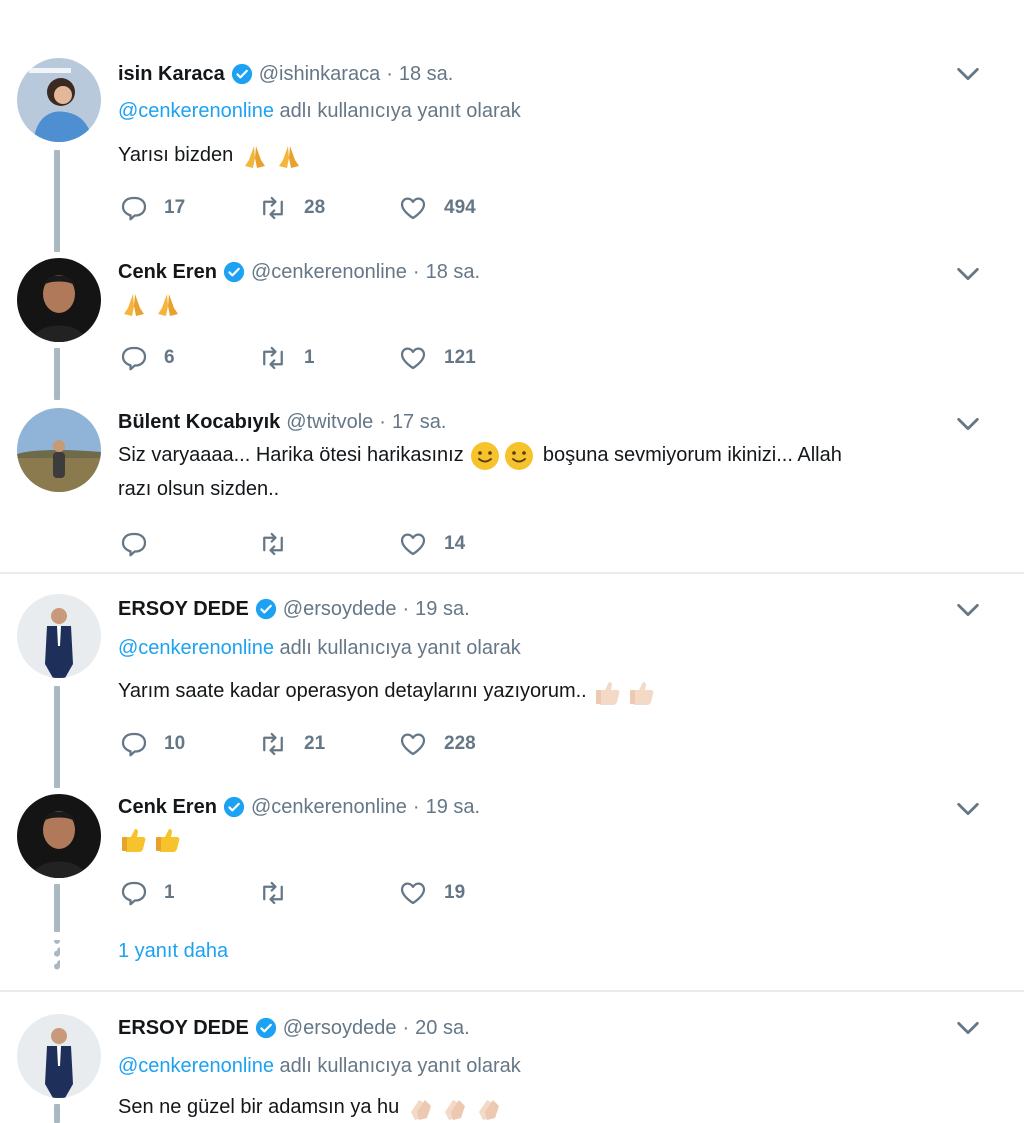  I want to click on reply-button: 17, so click(151, 208).